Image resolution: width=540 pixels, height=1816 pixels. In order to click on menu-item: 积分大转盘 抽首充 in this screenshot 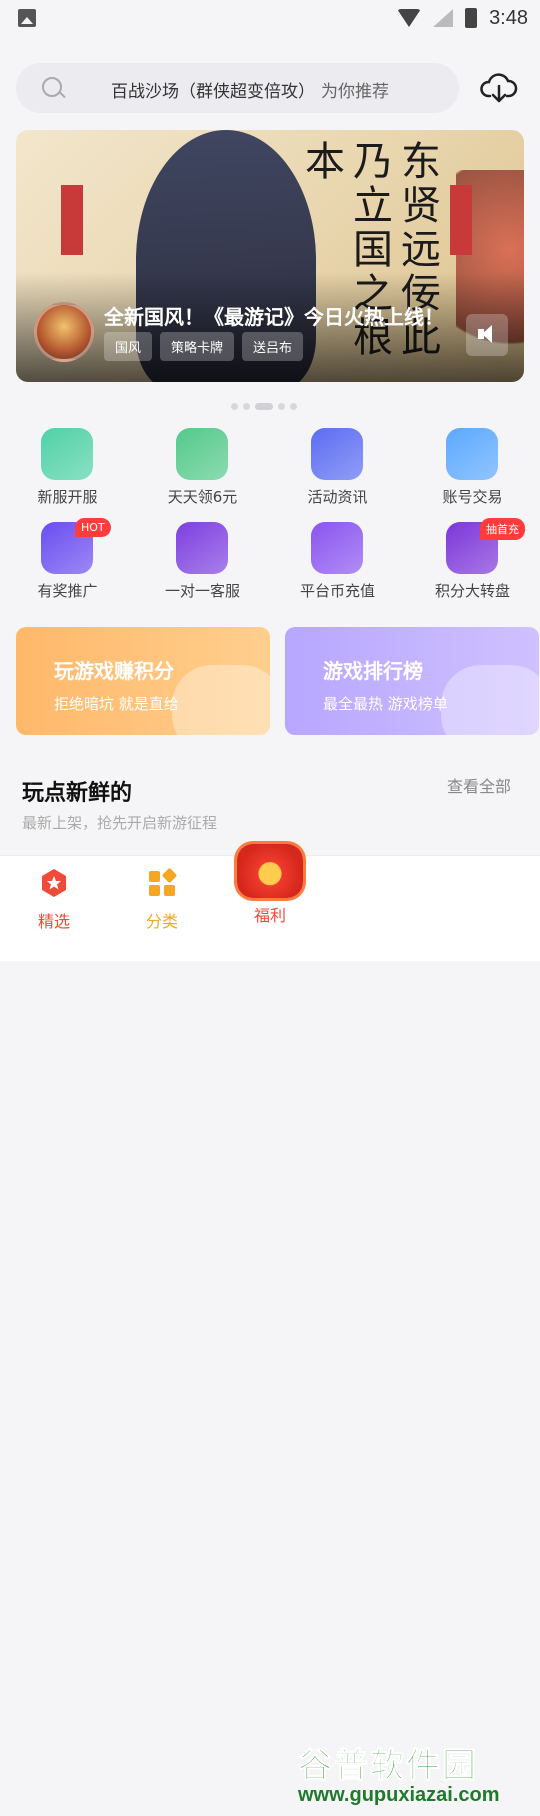, I will do `click(472, 561)`.